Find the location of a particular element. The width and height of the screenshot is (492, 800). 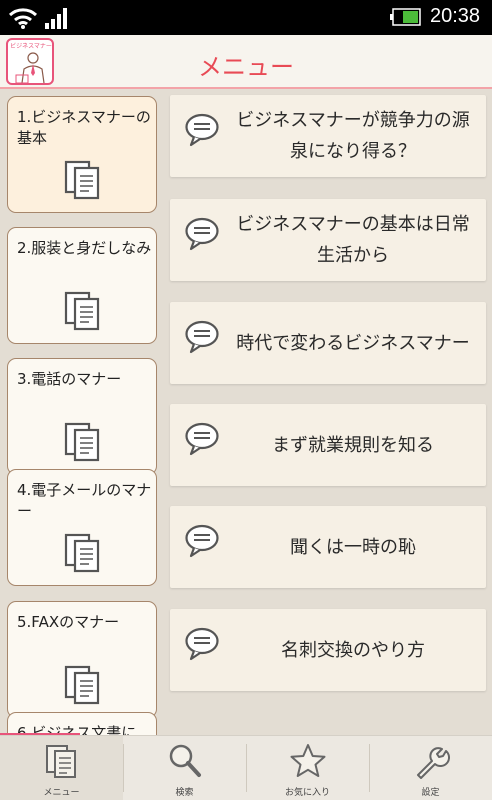

article-item-3: 時代で変わるビジネスマナー is located at coordinates (328, 343).